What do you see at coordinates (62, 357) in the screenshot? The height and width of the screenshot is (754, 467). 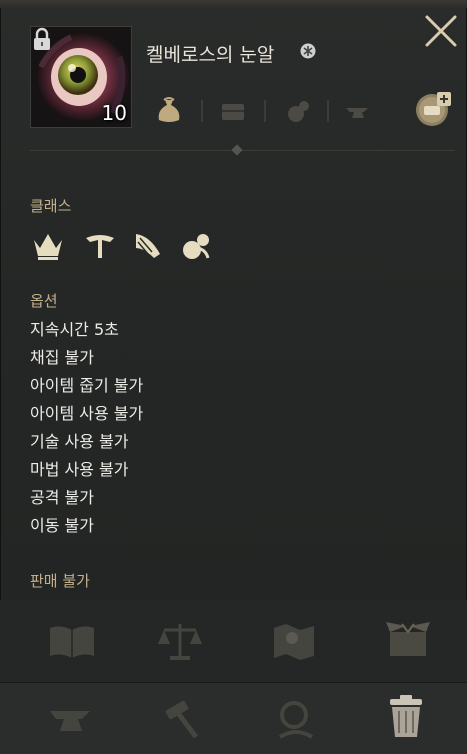 I see `option-line: 채집 불가` at bounding box center [62, 357].